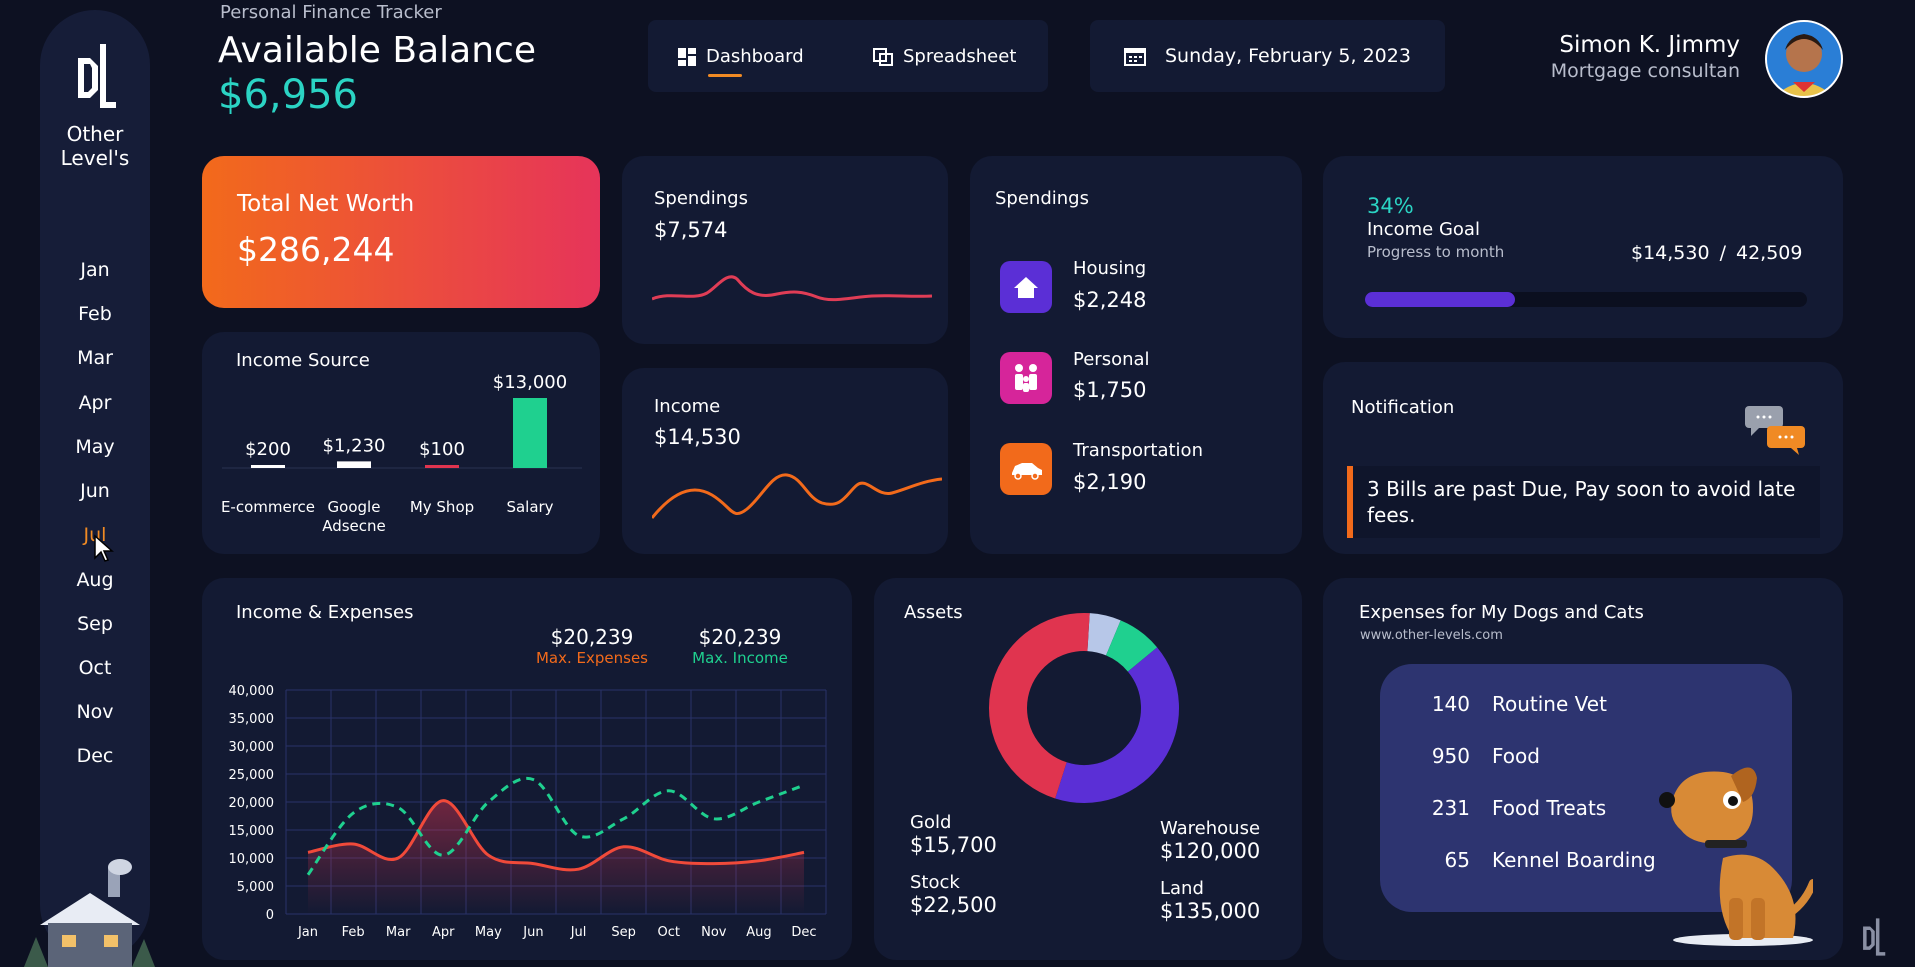  Describe the element at coordinates (1042, 198) in the screenshot. I see `spendings-list-title: Spendings` at that location.